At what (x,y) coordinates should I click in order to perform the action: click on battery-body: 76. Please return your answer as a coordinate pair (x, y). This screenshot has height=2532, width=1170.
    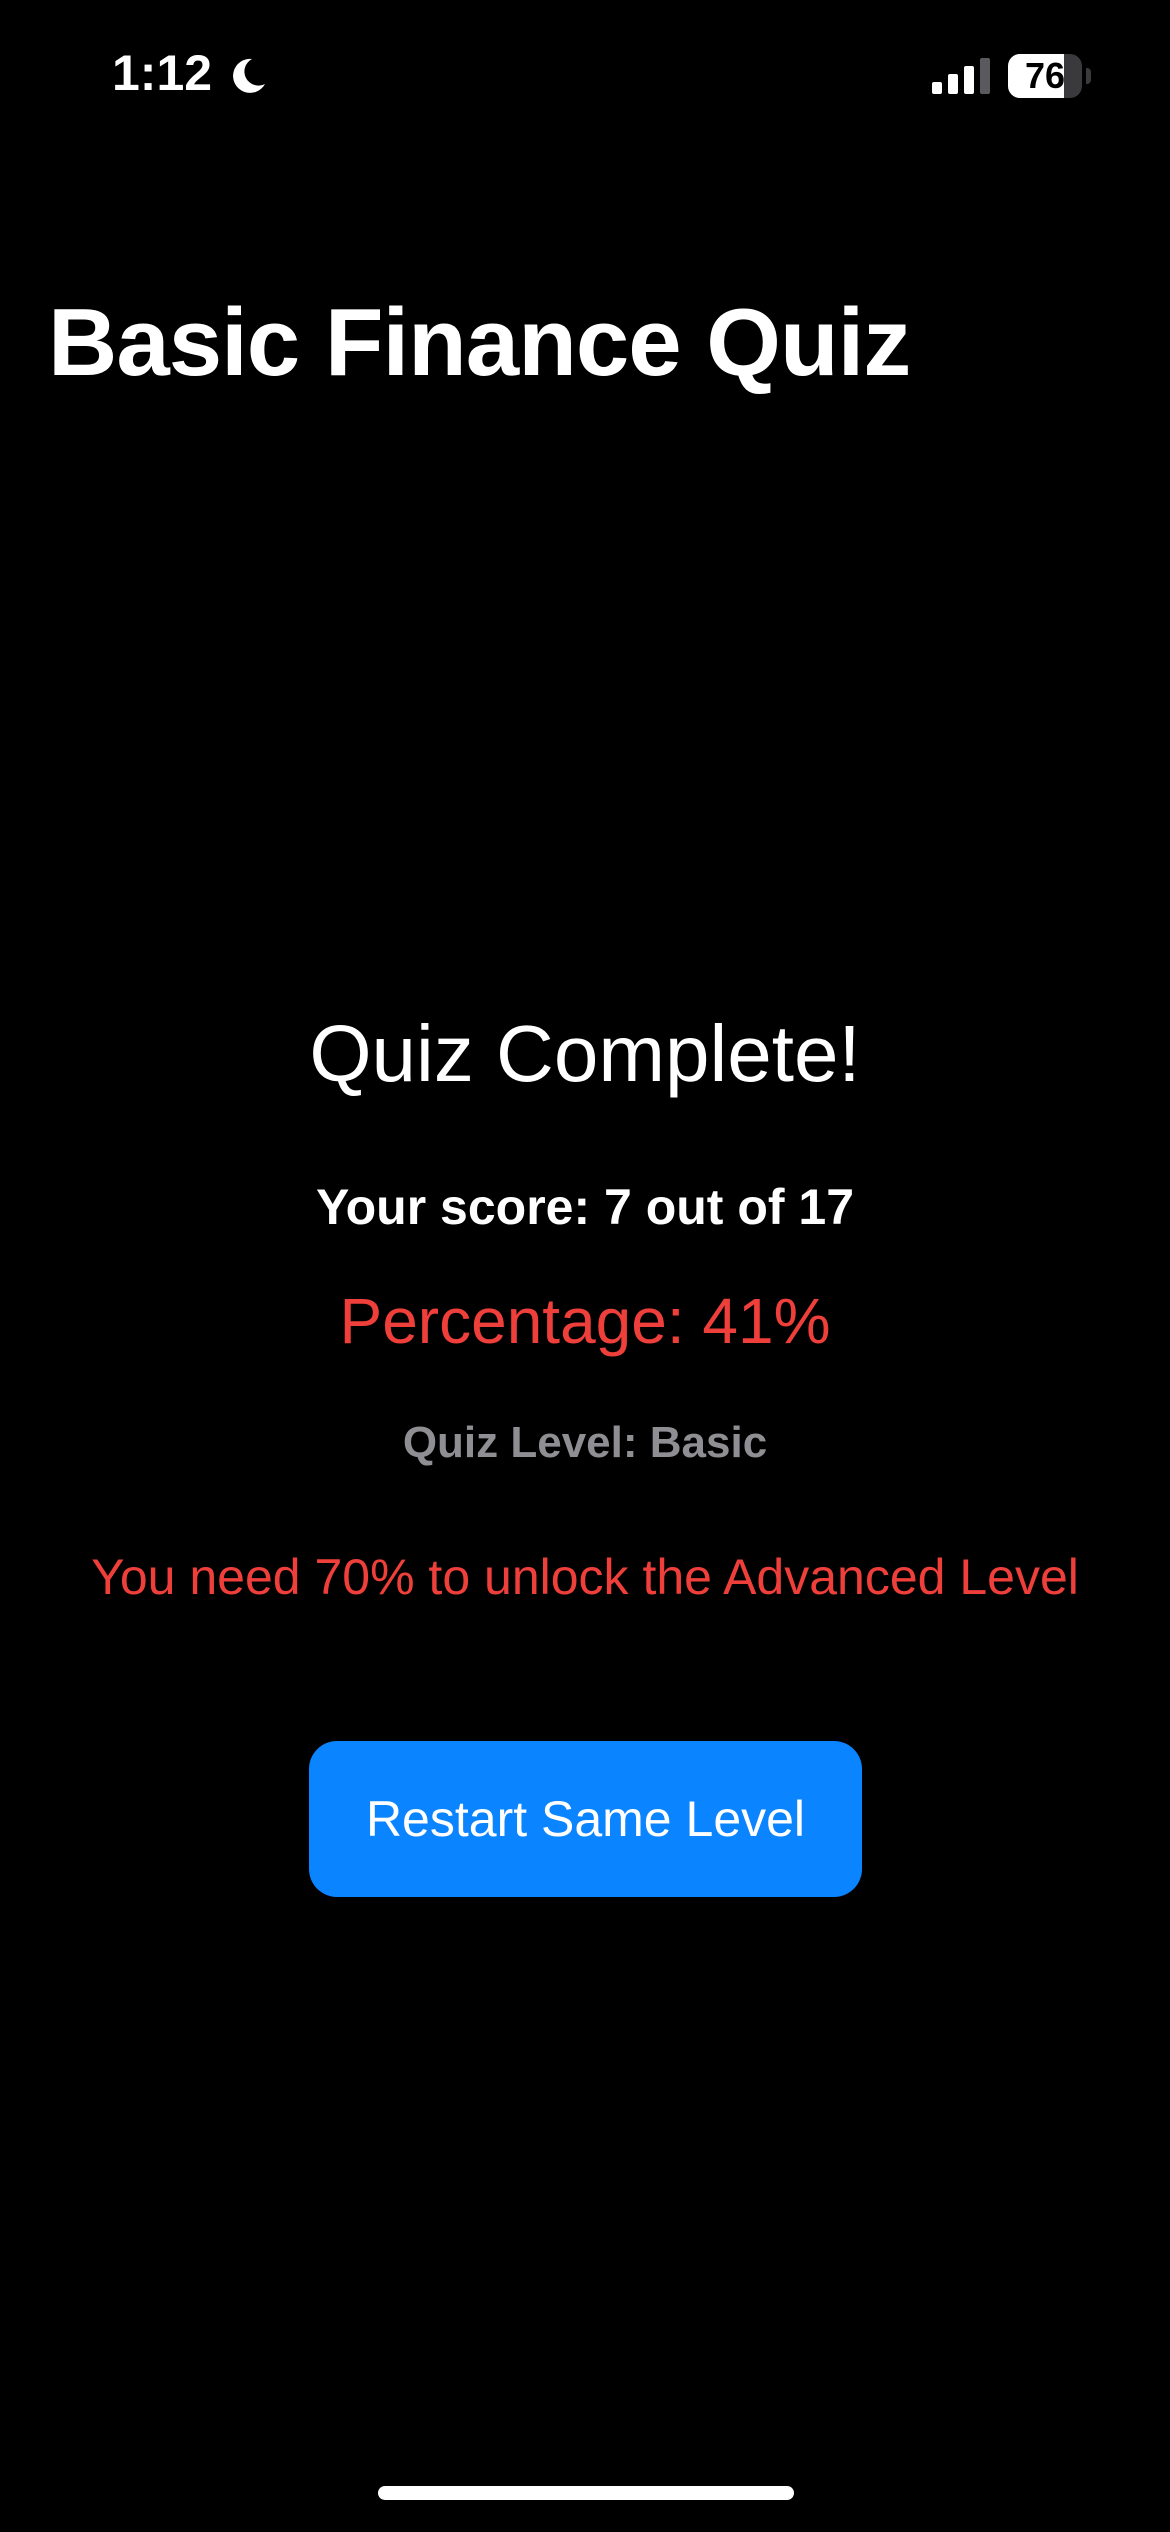
    Looking at the image, I should click on (1045, 76).